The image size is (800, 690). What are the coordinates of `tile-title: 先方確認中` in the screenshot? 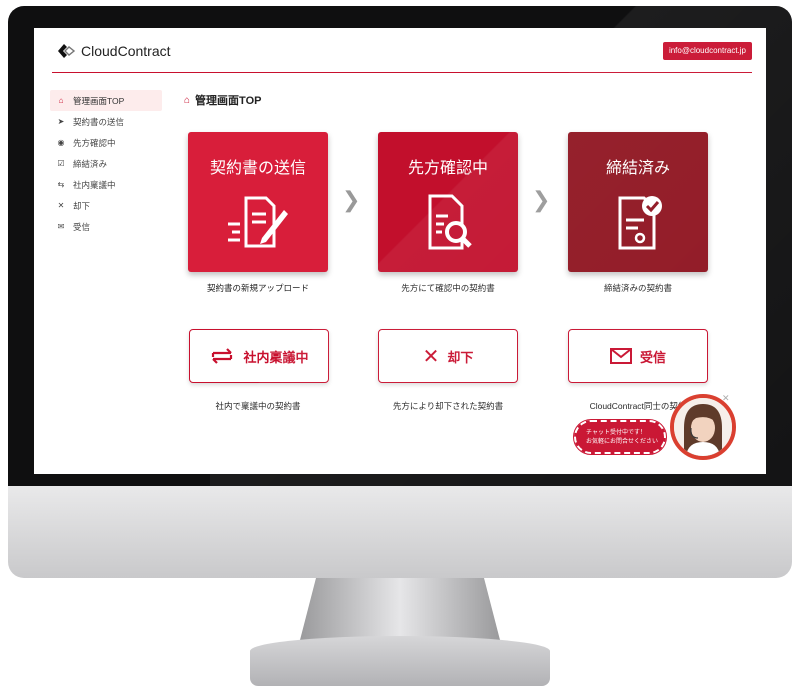 It's located at (447, 167).